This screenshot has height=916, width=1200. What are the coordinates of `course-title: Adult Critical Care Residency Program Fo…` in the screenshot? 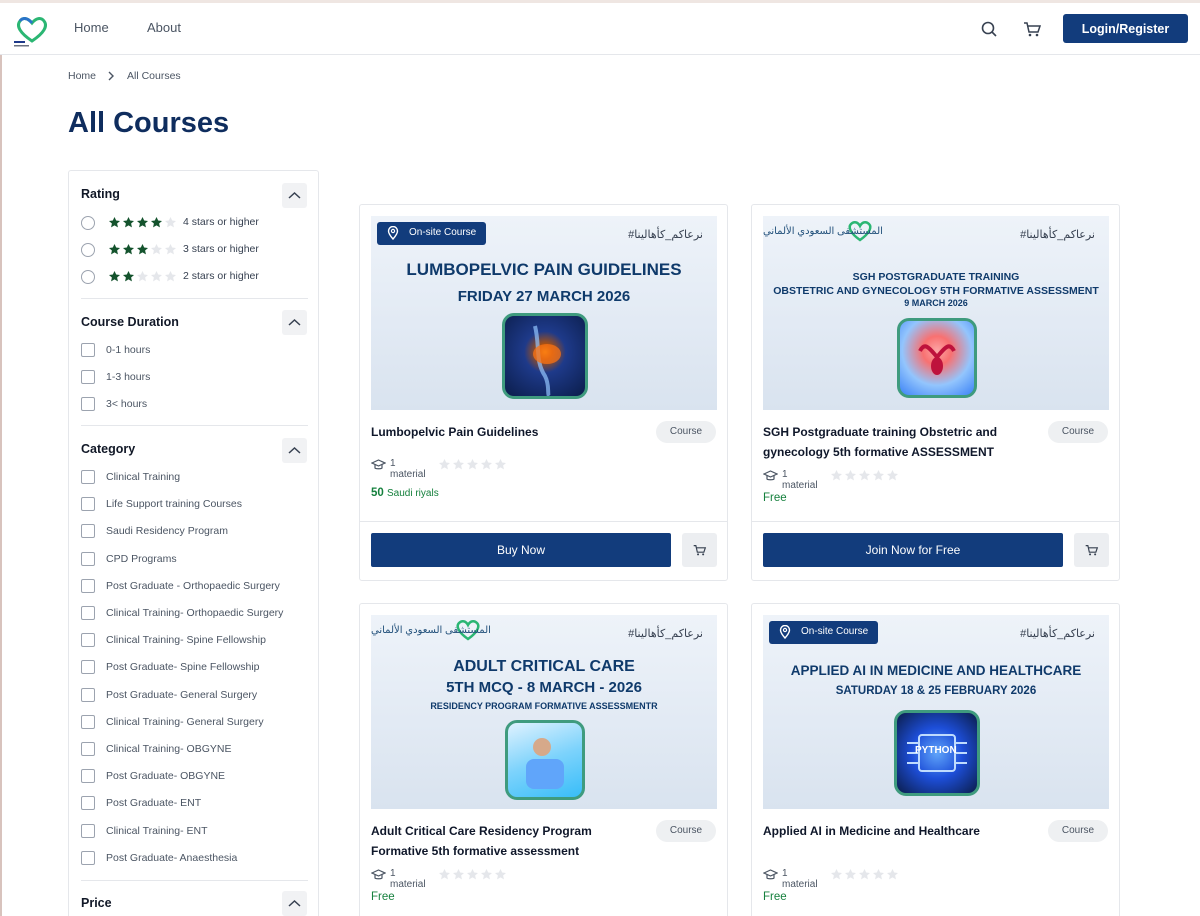 It's located at (506, 841).